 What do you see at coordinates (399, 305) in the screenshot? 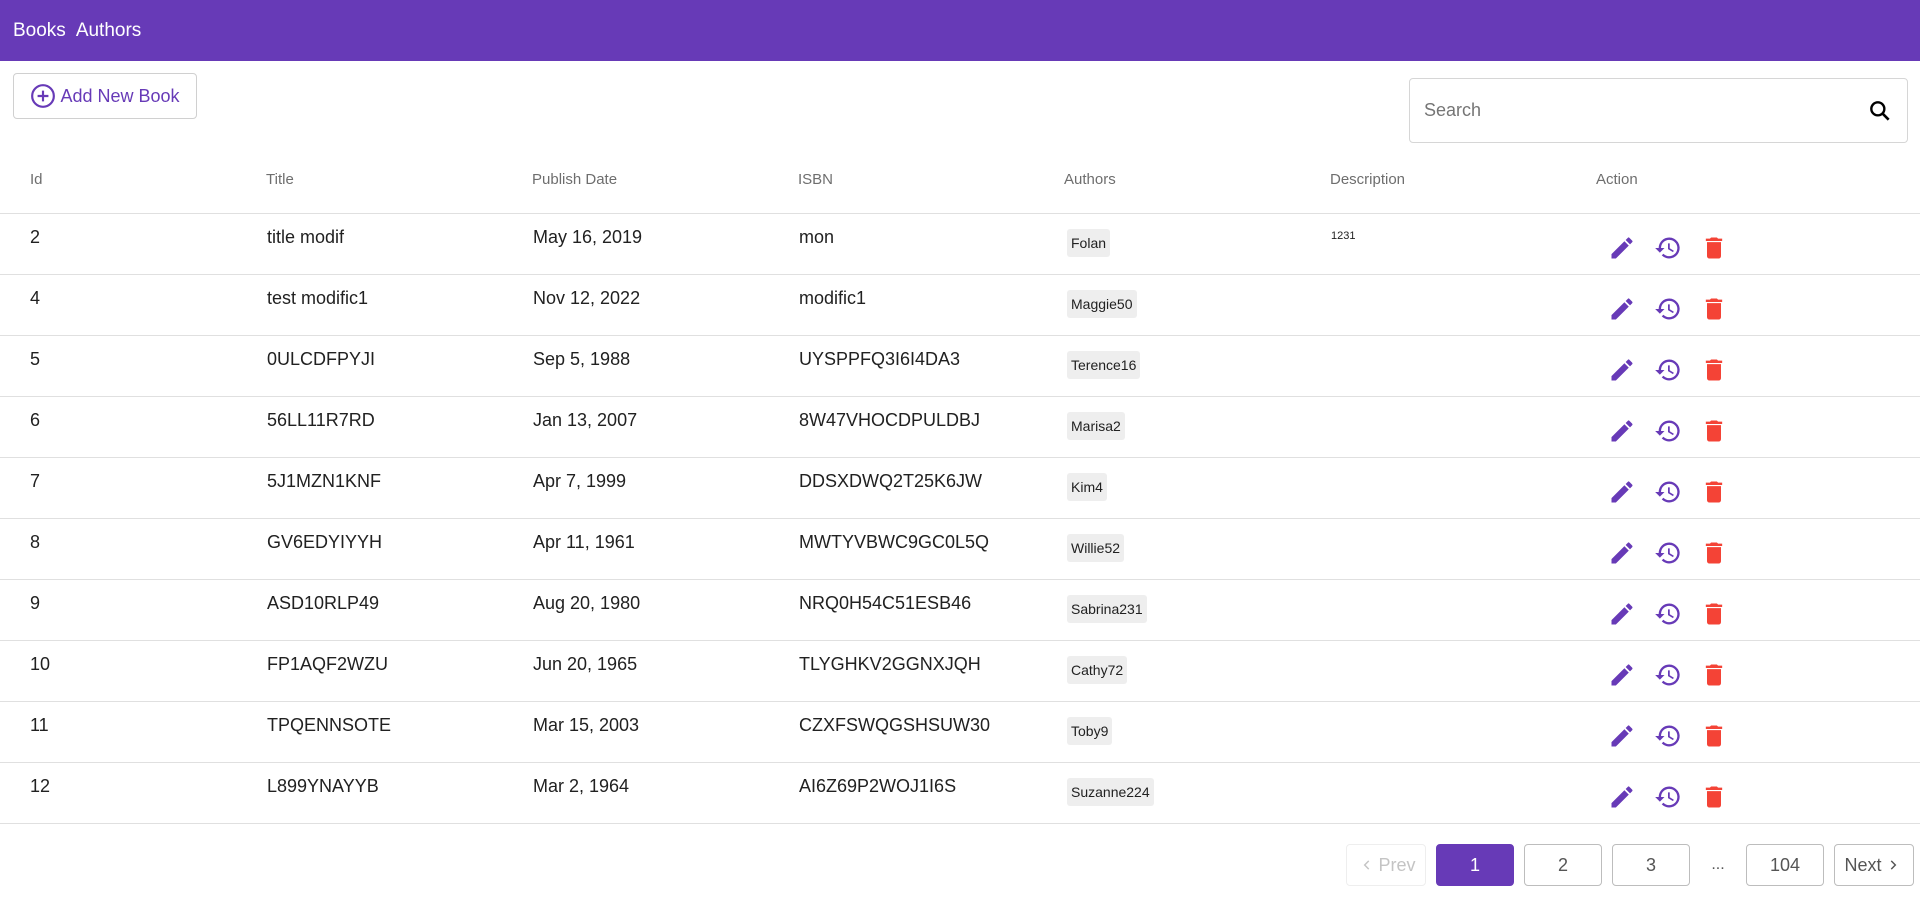
I see `cell-title: test modific1` at bounding box center [399, 305].